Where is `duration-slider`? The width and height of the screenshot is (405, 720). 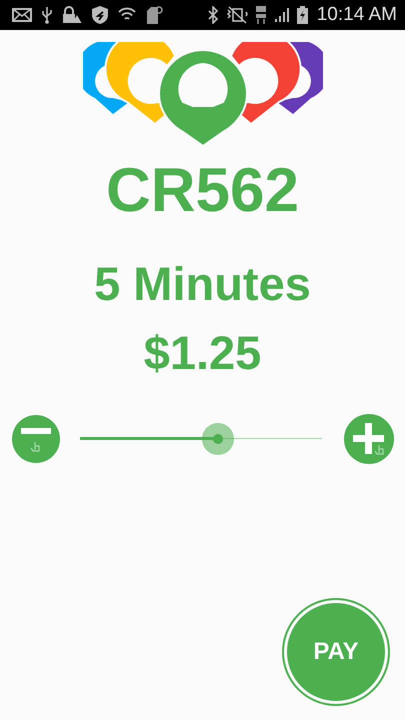 duration-slider is located at coordinates (201, 439).